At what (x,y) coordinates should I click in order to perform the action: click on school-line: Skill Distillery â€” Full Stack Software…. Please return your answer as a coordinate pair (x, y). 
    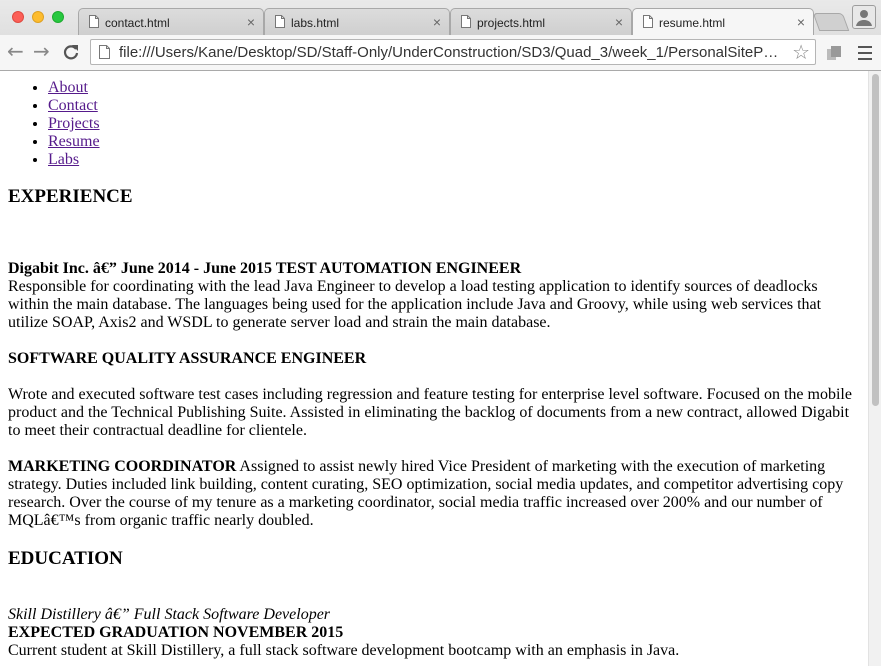
    Looking at the image, I should click on (169, 614).